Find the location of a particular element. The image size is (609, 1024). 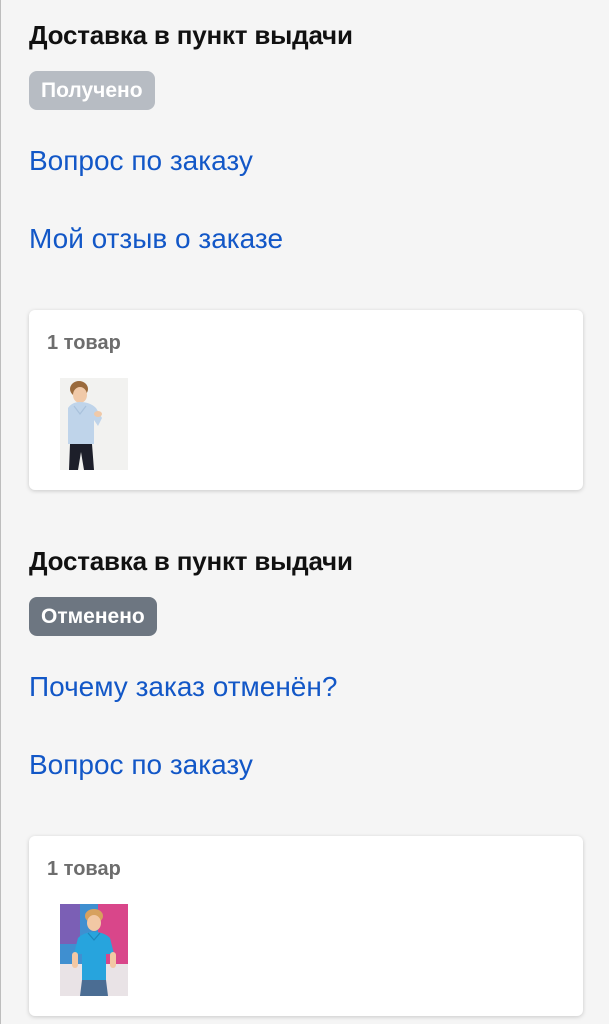

my-review-link: Мой отзыв о заказе is located at coordinates (306, 239).